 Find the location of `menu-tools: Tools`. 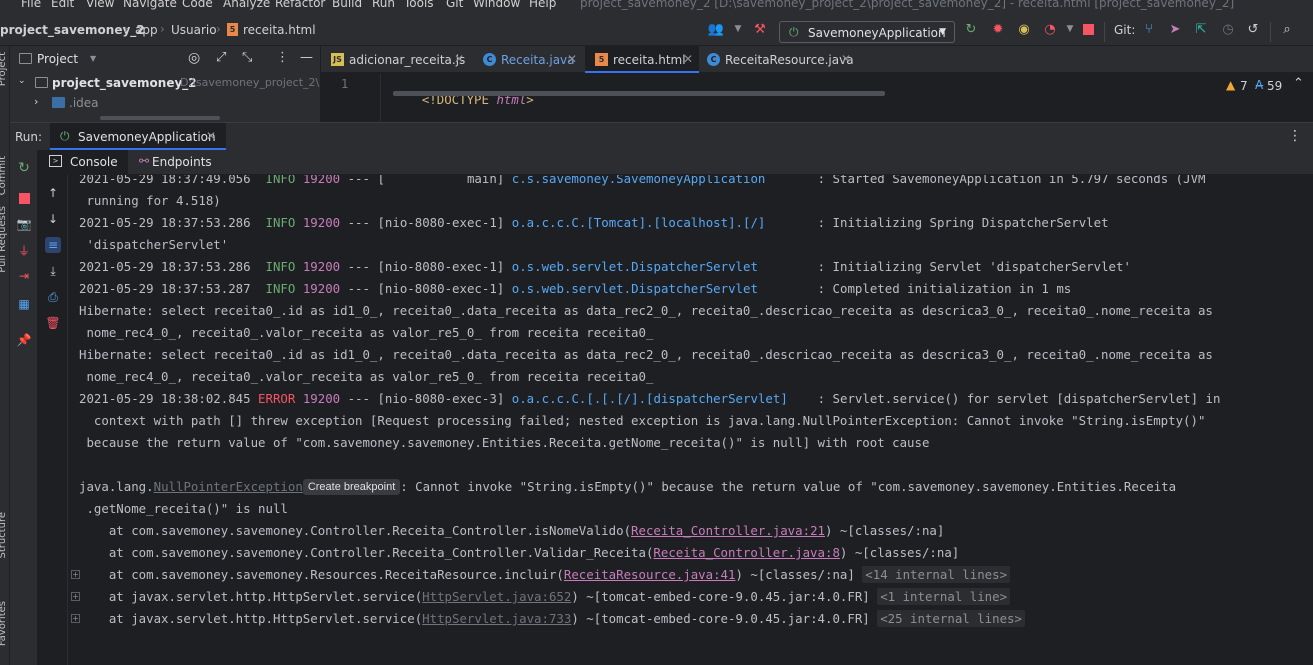

menu-tools: Tools is located at coordinates (419, 5).